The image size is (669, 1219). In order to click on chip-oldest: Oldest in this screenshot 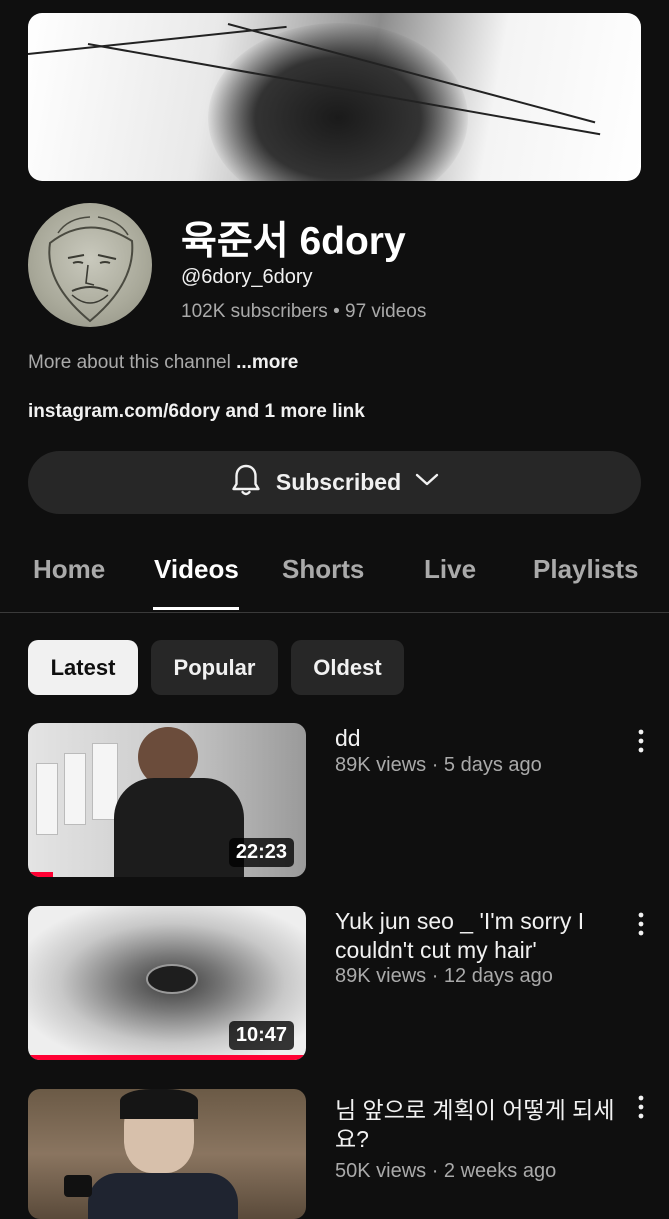, I will do `click(347, 667)`.